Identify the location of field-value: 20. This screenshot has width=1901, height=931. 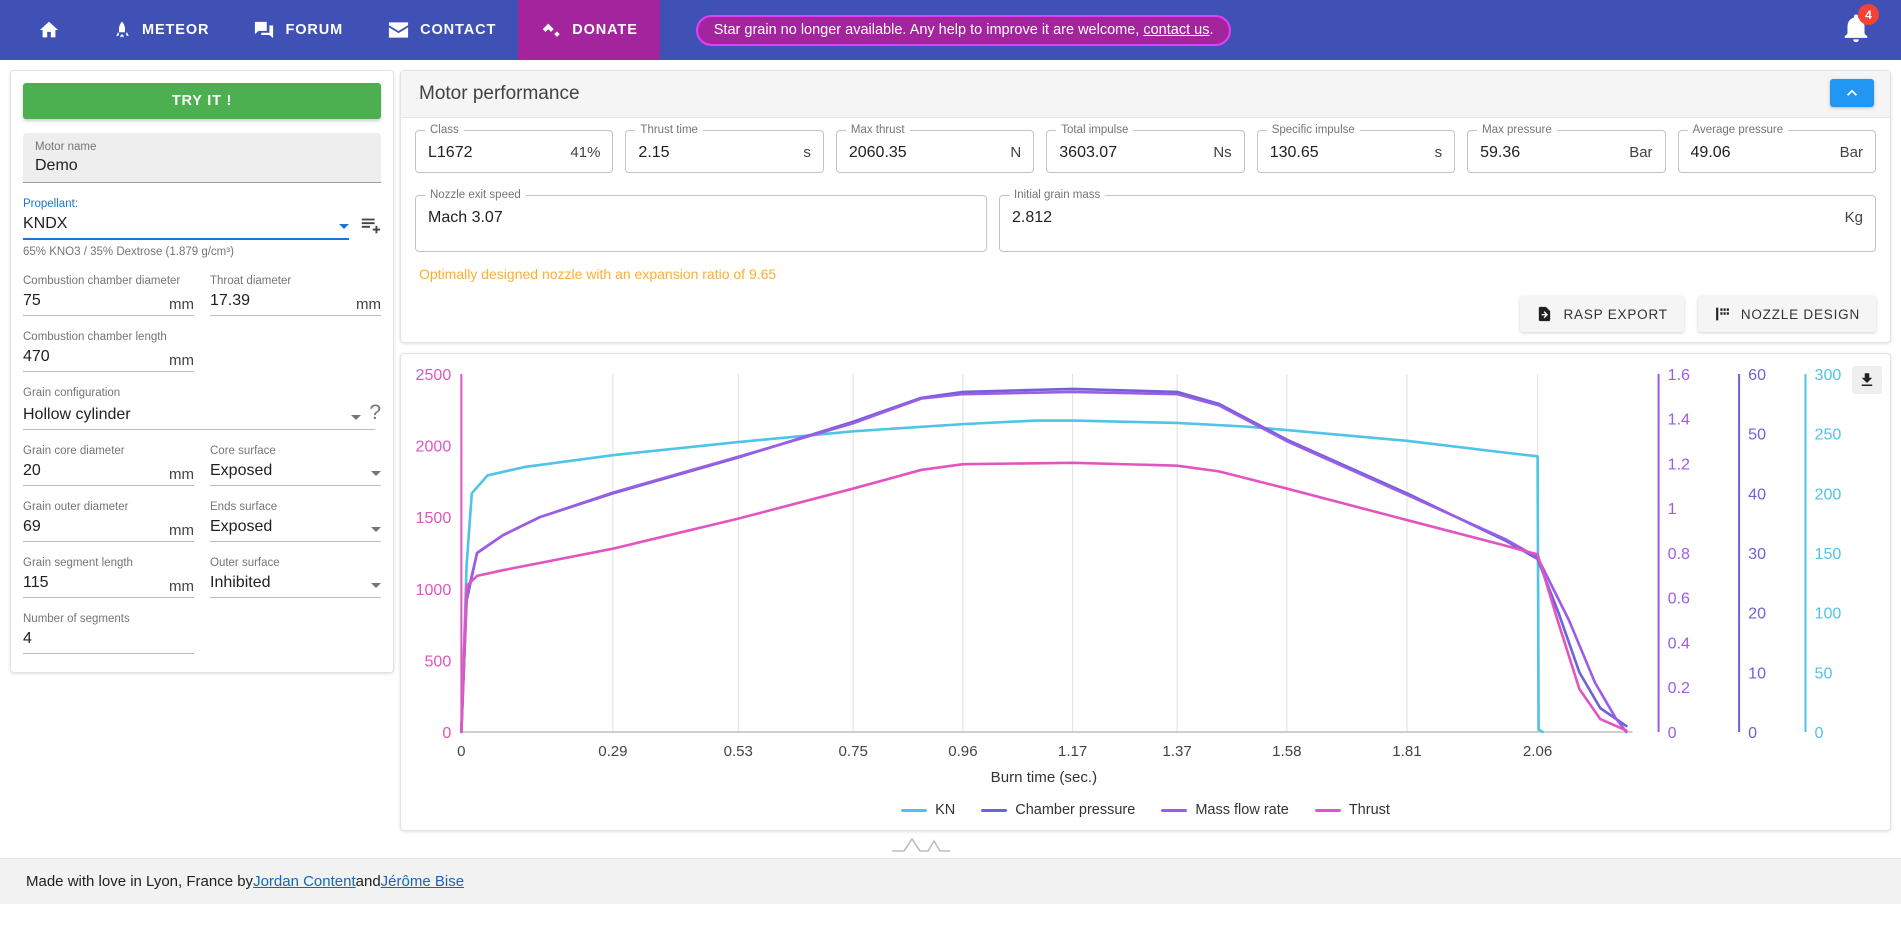
(32, 470).